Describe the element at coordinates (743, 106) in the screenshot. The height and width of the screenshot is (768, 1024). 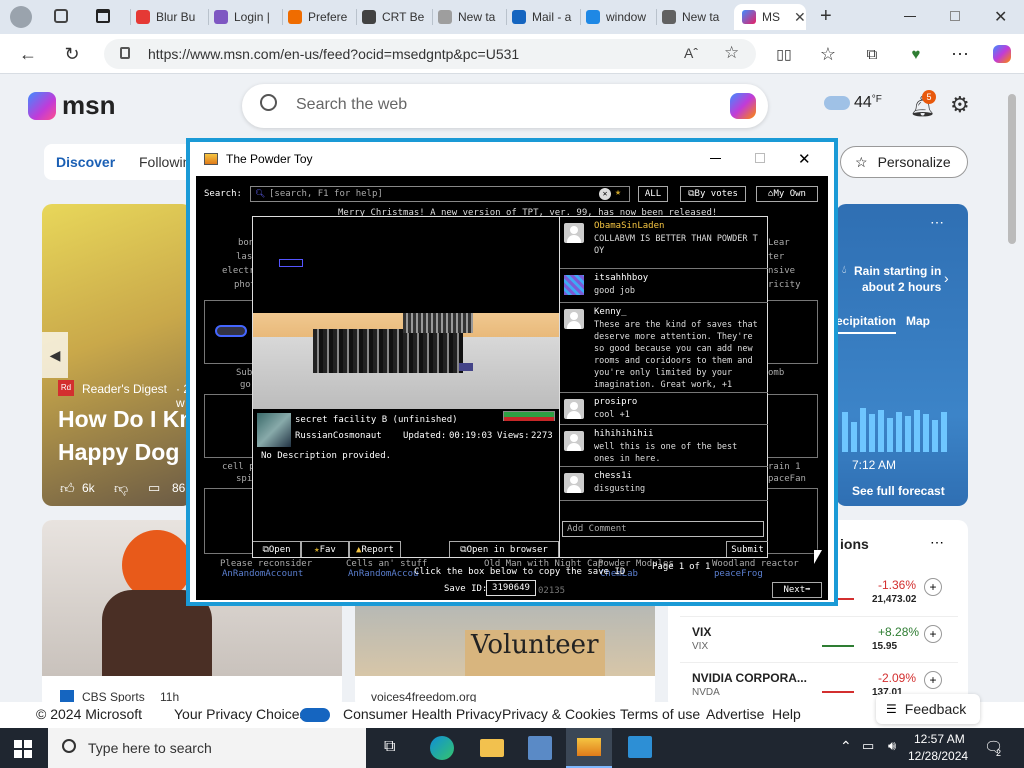
I see `copilot-search-icon` at that location.